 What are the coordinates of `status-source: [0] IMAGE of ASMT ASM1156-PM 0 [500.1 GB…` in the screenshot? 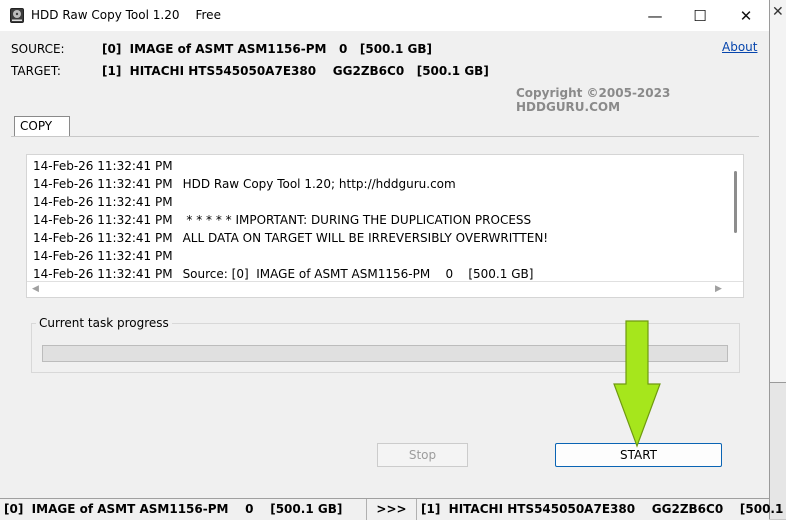 It's located at (183, 509).